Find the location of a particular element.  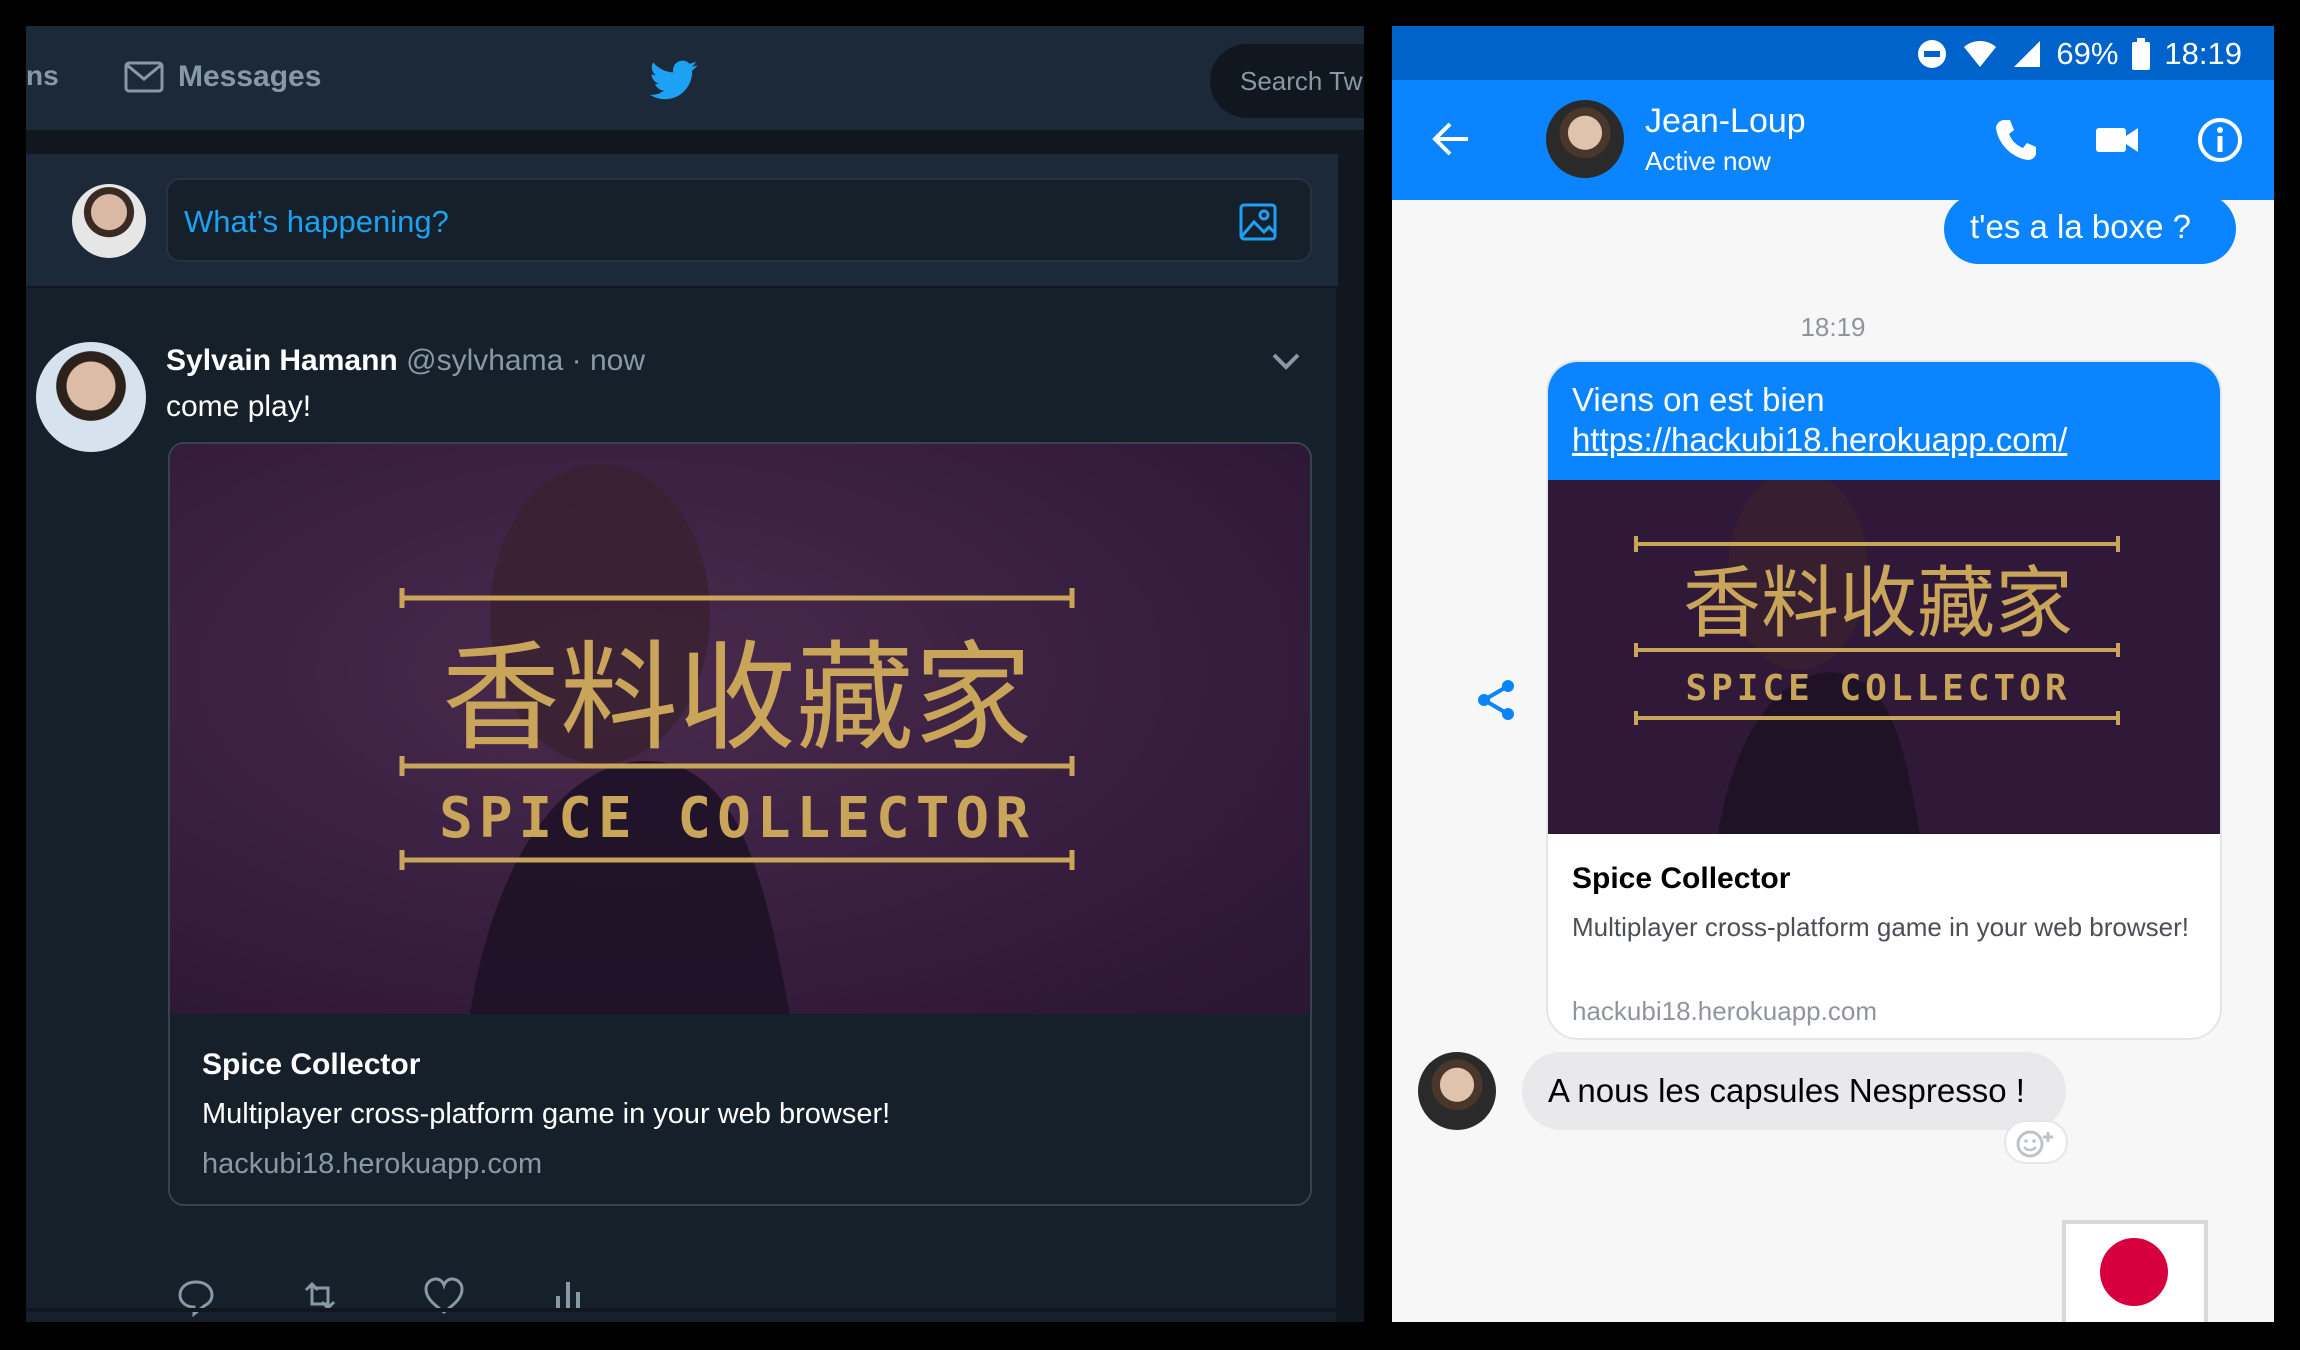

author-name: Sylvain Hamann is located at coordinates (282, 360).